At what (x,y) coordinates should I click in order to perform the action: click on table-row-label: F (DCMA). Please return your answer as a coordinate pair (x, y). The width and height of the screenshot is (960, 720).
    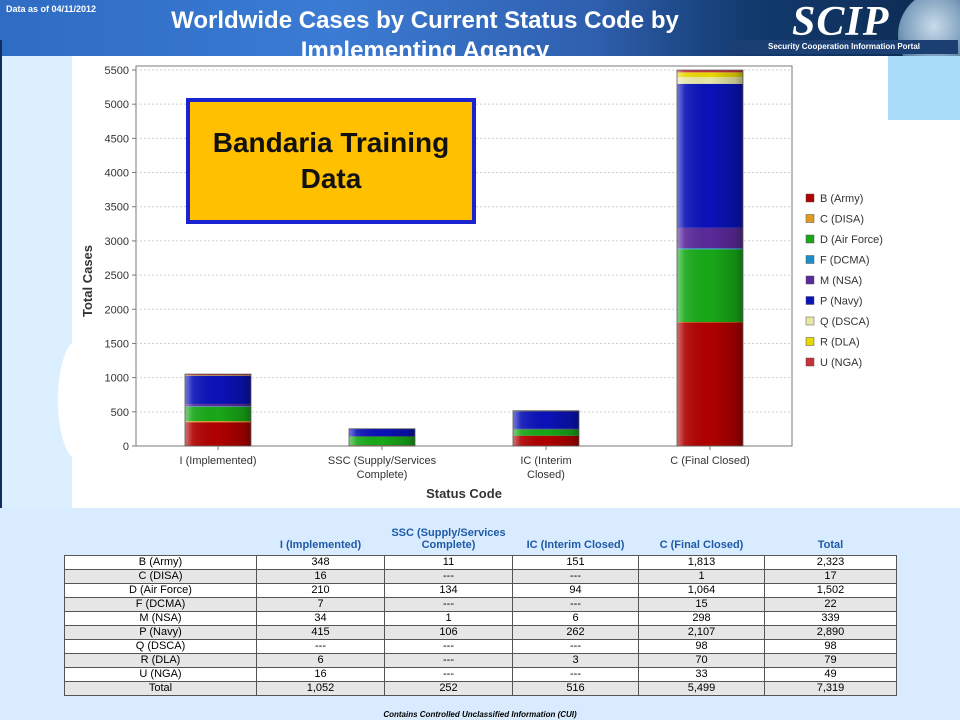
    Looking at the image, I should click on (160, 604).